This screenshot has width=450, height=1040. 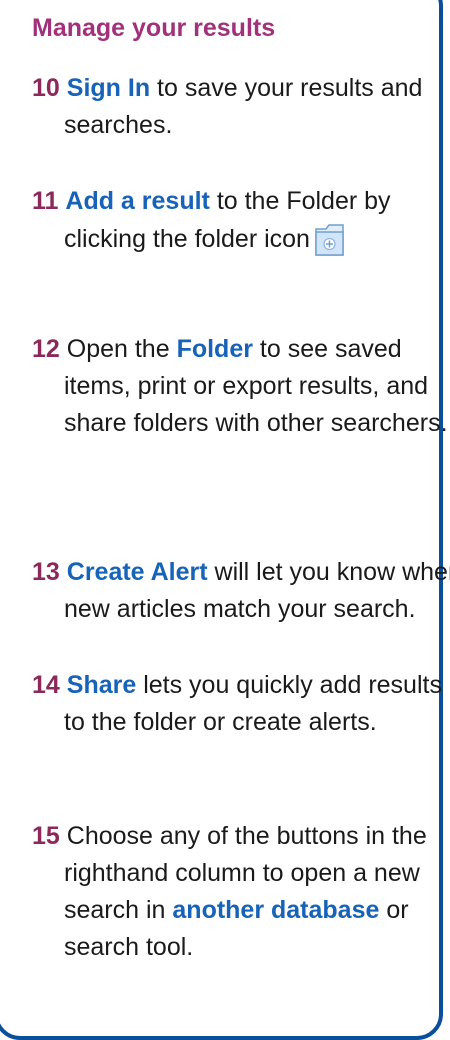 What do you see at coordinates (329, 238) in the screenshot?
I see `folder-add-icon` at bounding box center [329, 238].